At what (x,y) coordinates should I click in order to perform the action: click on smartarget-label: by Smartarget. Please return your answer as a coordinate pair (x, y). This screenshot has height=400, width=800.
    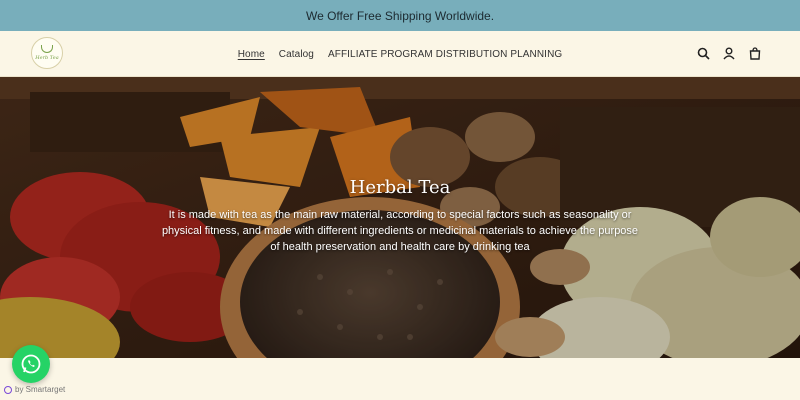
    Looking at the image, I should click on (40, 389).